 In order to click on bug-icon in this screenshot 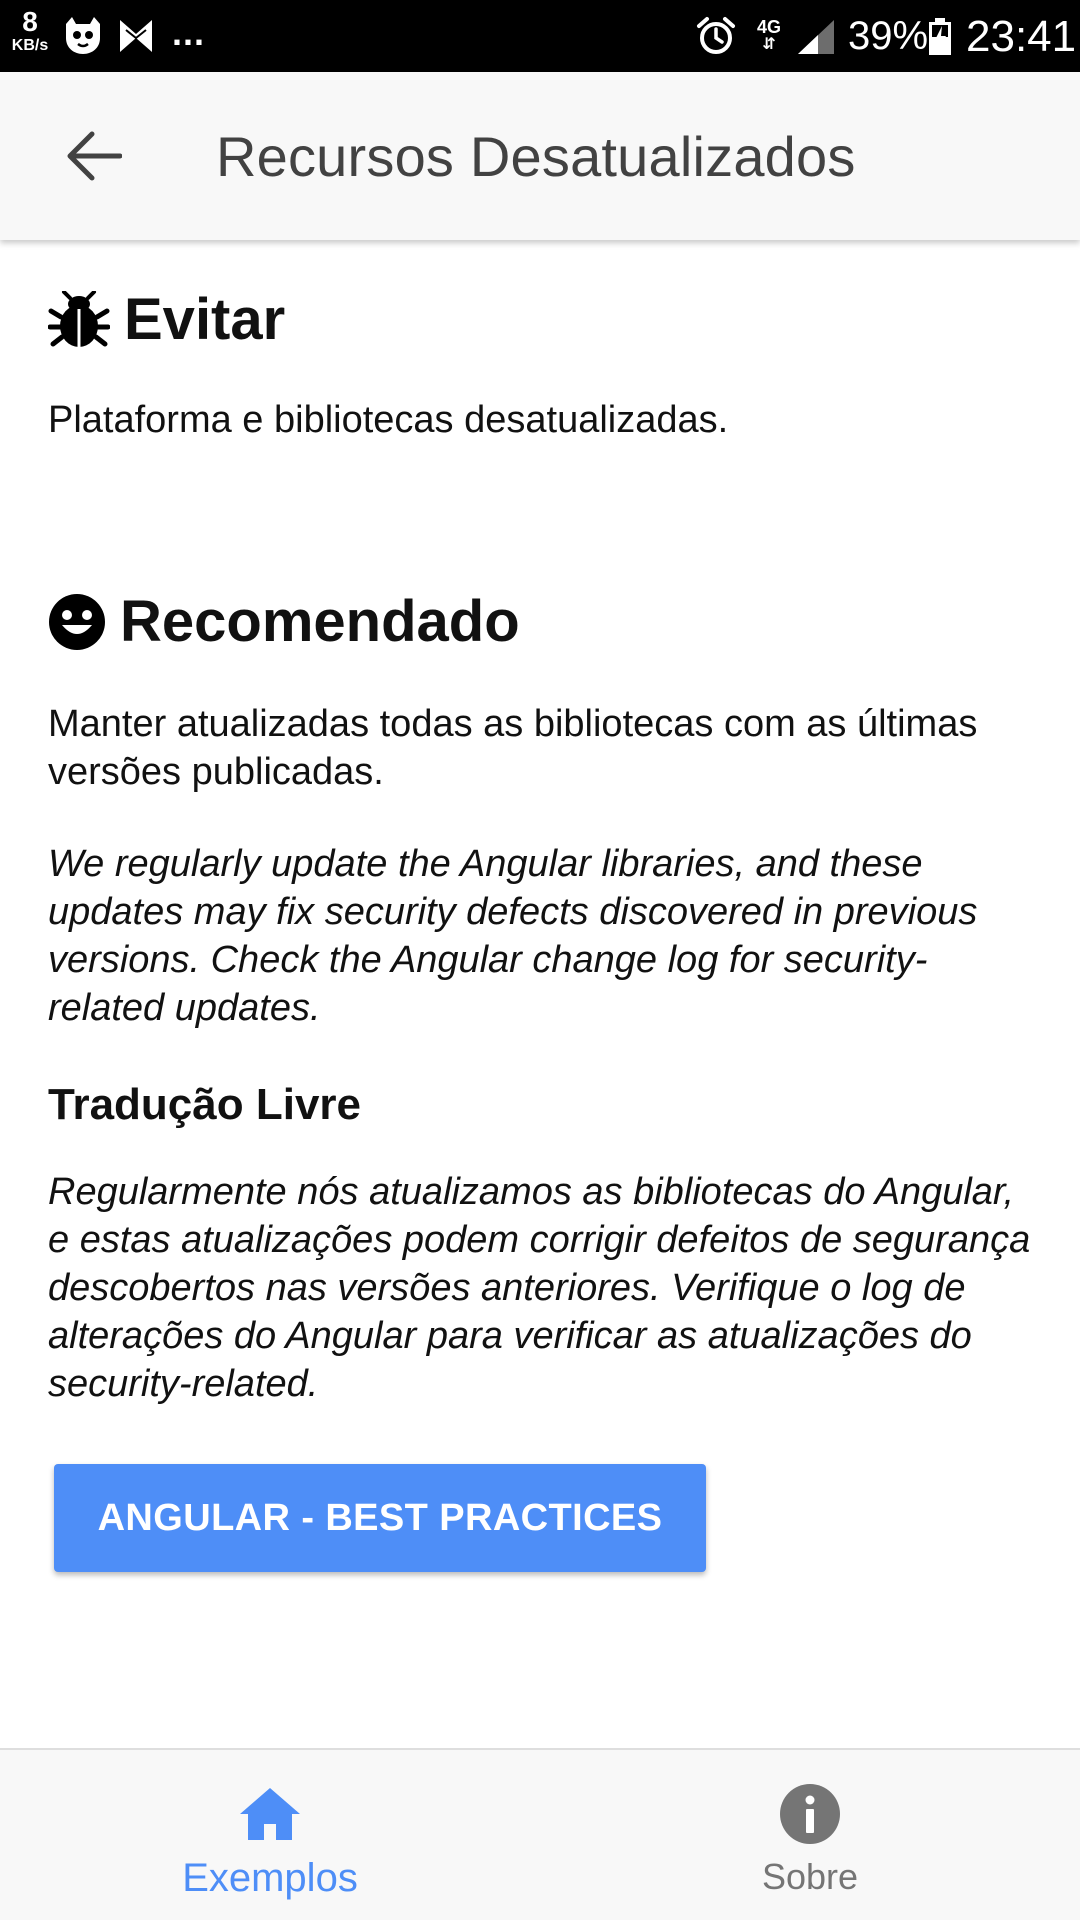, I will do `click(79, 318)`.